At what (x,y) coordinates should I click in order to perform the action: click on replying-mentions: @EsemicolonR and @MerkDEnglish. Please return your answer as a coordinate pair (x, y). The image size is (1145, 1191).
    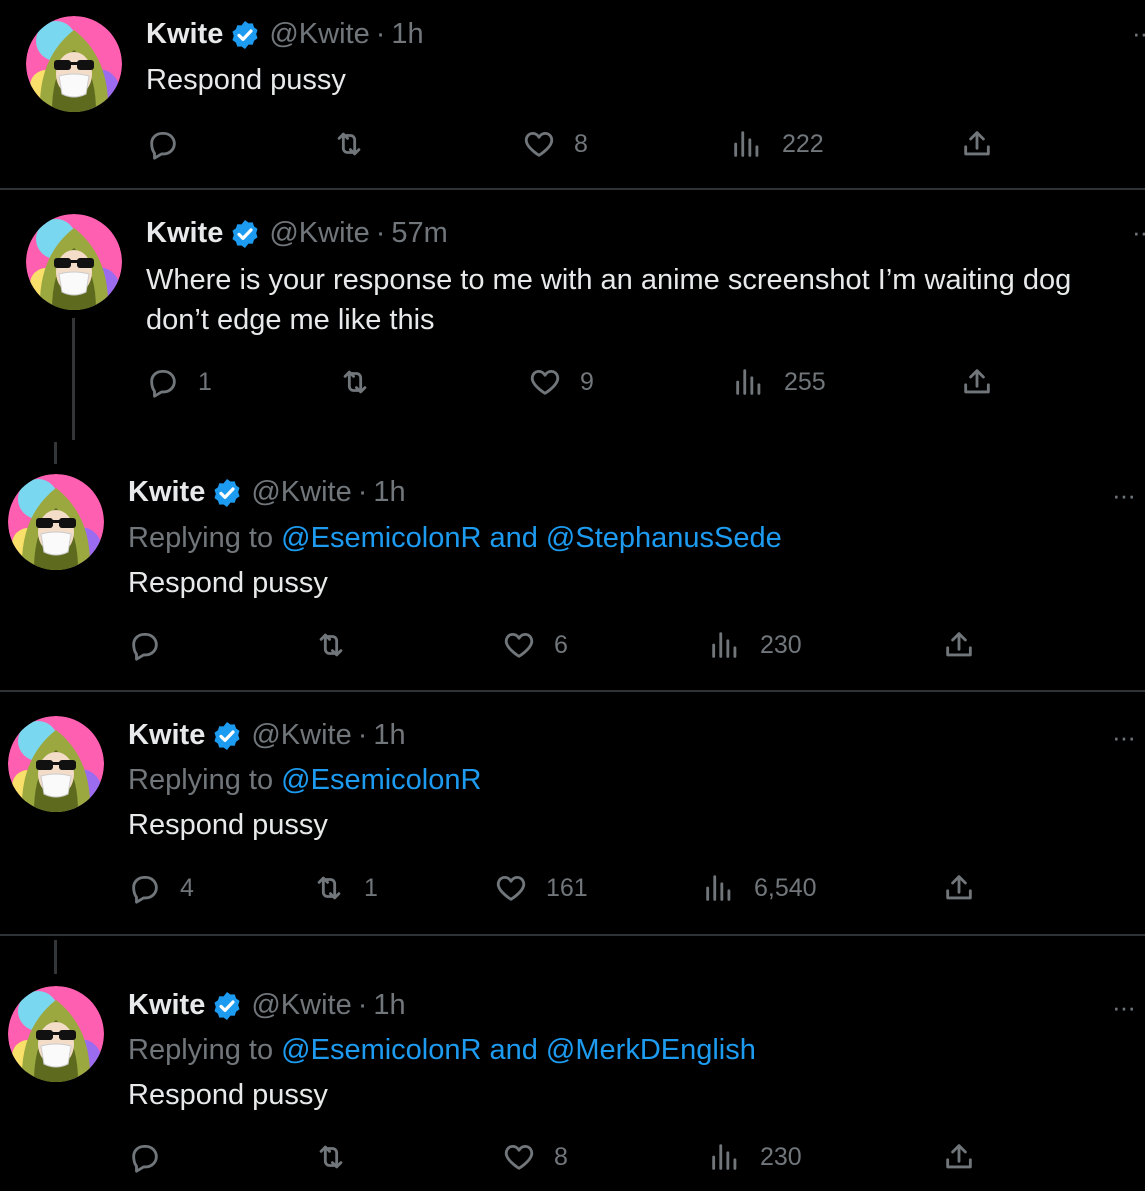
    Looking at the image, I should click on (518, 1050).